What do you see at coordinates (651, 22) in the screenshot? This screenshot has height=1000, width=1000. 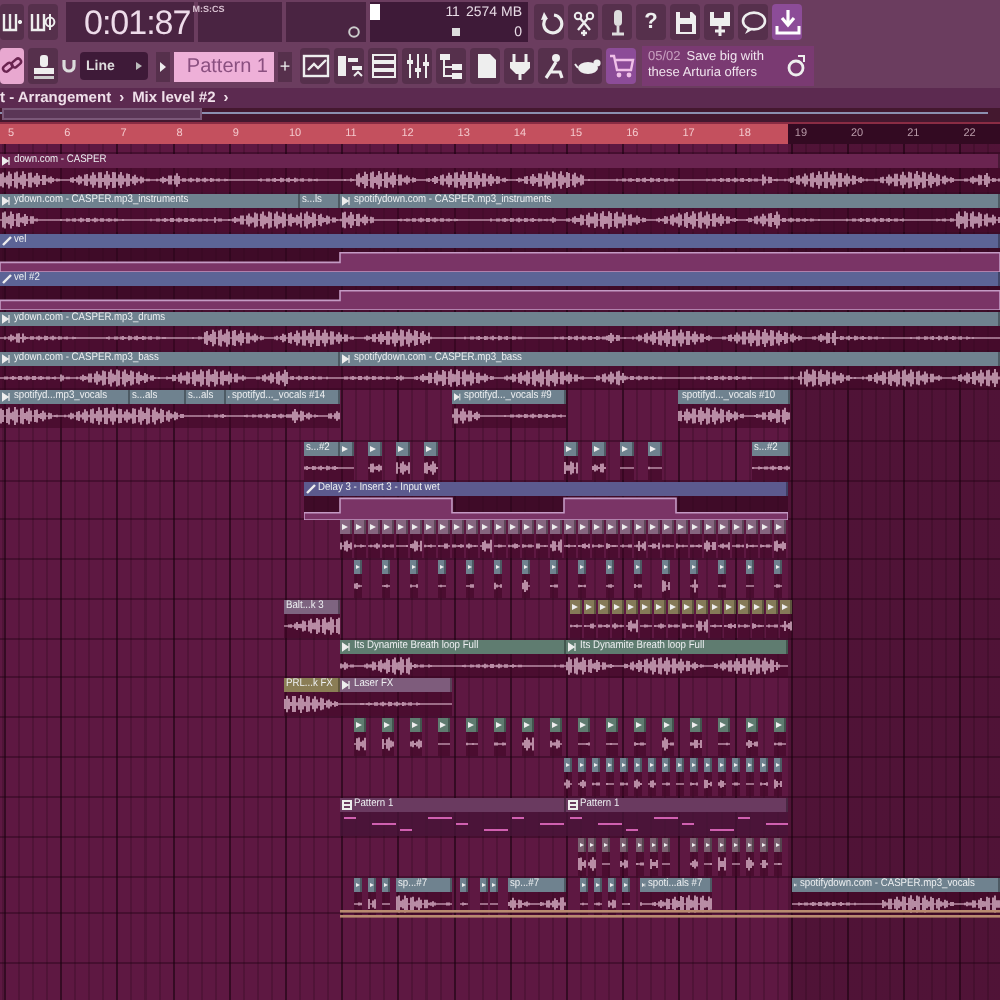 I see `help-button: ?` at bounding box center [651, 22].